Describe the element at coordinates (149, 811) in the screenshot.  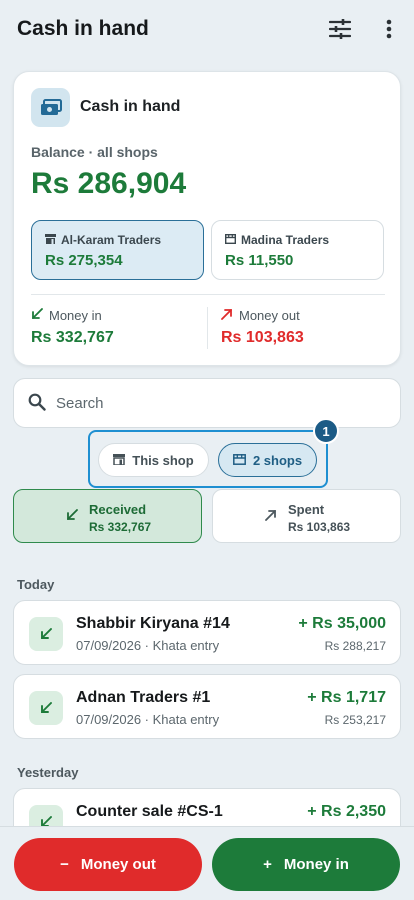
I see `transaction-name: Counter sale #CS-1` at that location.